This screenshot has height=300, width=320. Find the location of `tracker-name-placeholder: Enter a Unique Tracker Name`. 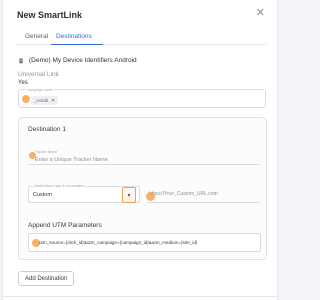

tracker-name-placeholder: Enter a Unique Tracker Name is located at coordinates (71, 160).